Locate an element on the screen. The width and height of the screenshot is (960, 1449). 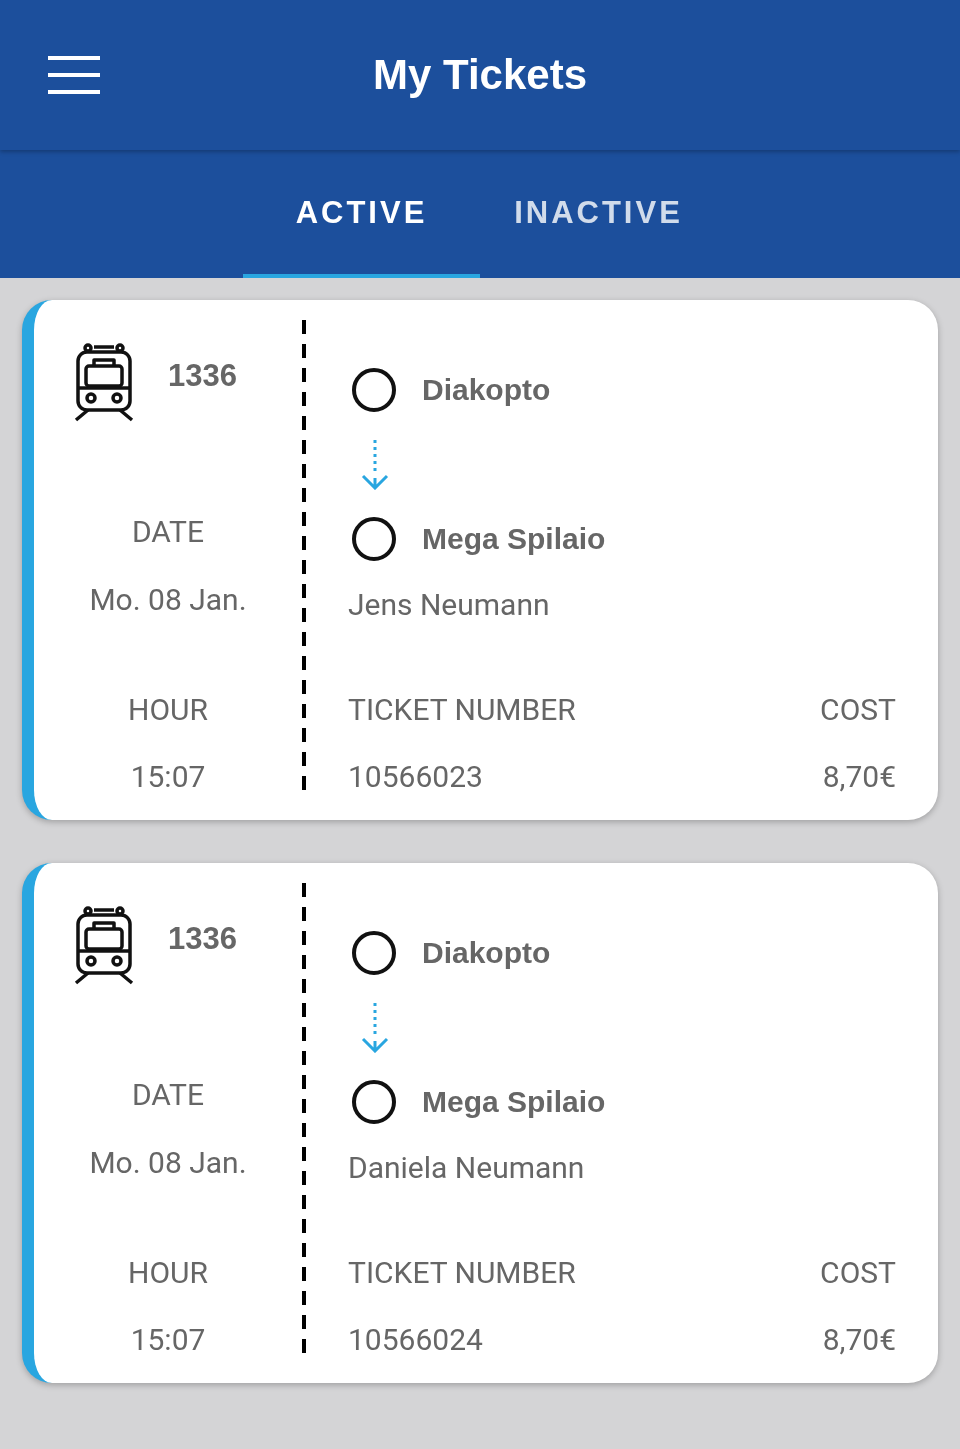
ticket-number: 10566023 is located at coordinates (415, 777).